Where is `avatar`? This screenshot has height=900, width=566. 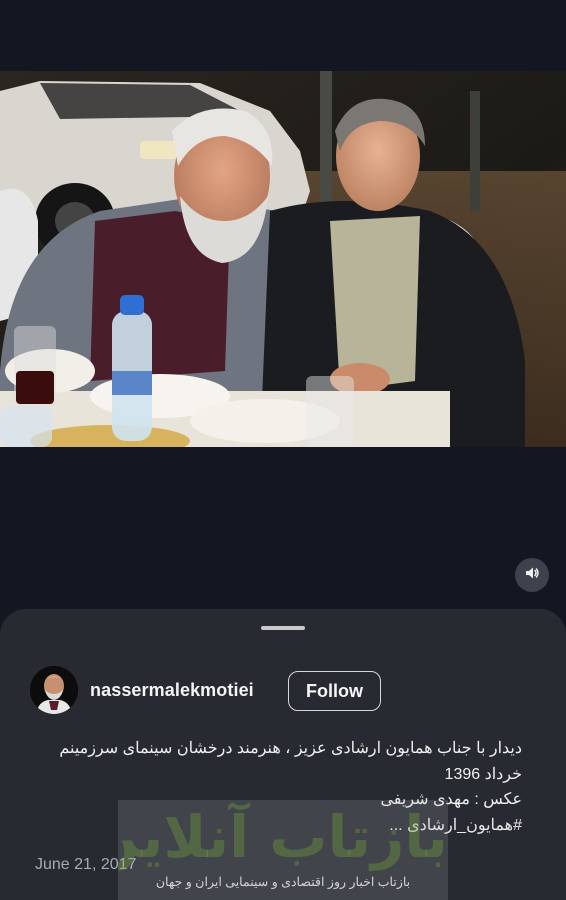
avatar is located at coordinates (54, 690).